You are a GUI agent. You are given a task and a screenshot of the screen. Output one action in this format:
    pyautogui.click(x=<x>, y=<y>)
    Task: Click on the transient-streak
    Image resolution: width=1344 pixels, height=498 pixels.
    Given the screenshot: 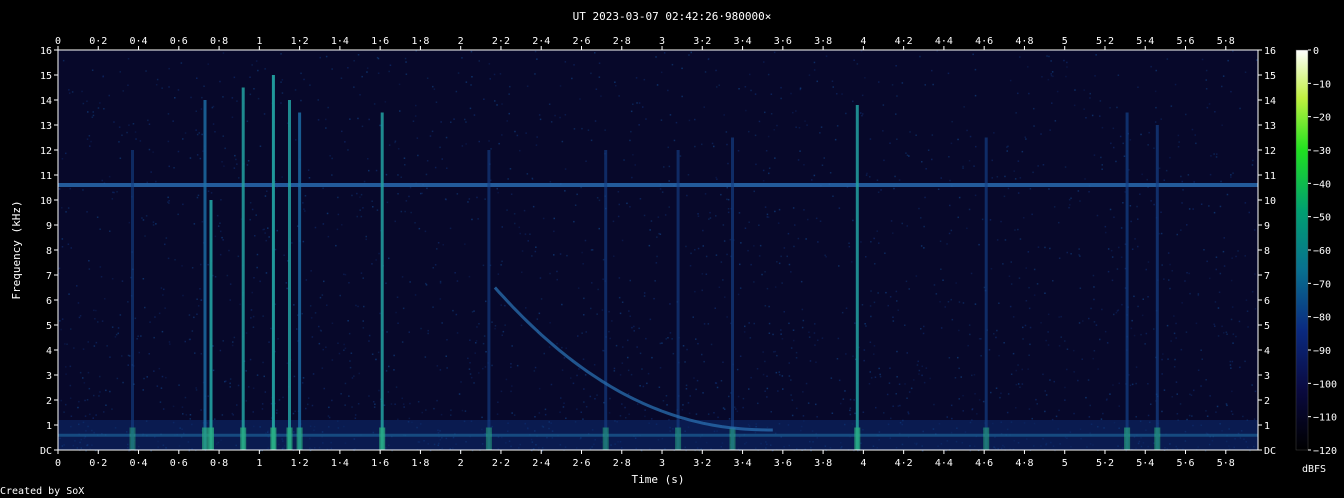 What is the action you would take?
    pyautogui.click(x=986, y=293)
    